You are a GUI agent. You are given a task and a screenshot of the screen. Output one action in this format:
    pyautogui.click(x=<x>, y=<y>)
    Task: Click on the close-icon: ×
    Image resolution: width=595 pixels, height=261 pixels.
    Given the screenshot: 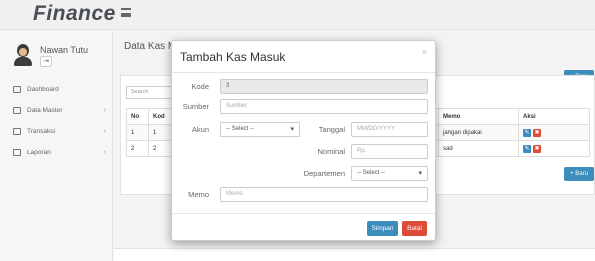 What is the action you would take?
    pyautogui.click(x=424, y=52)
    